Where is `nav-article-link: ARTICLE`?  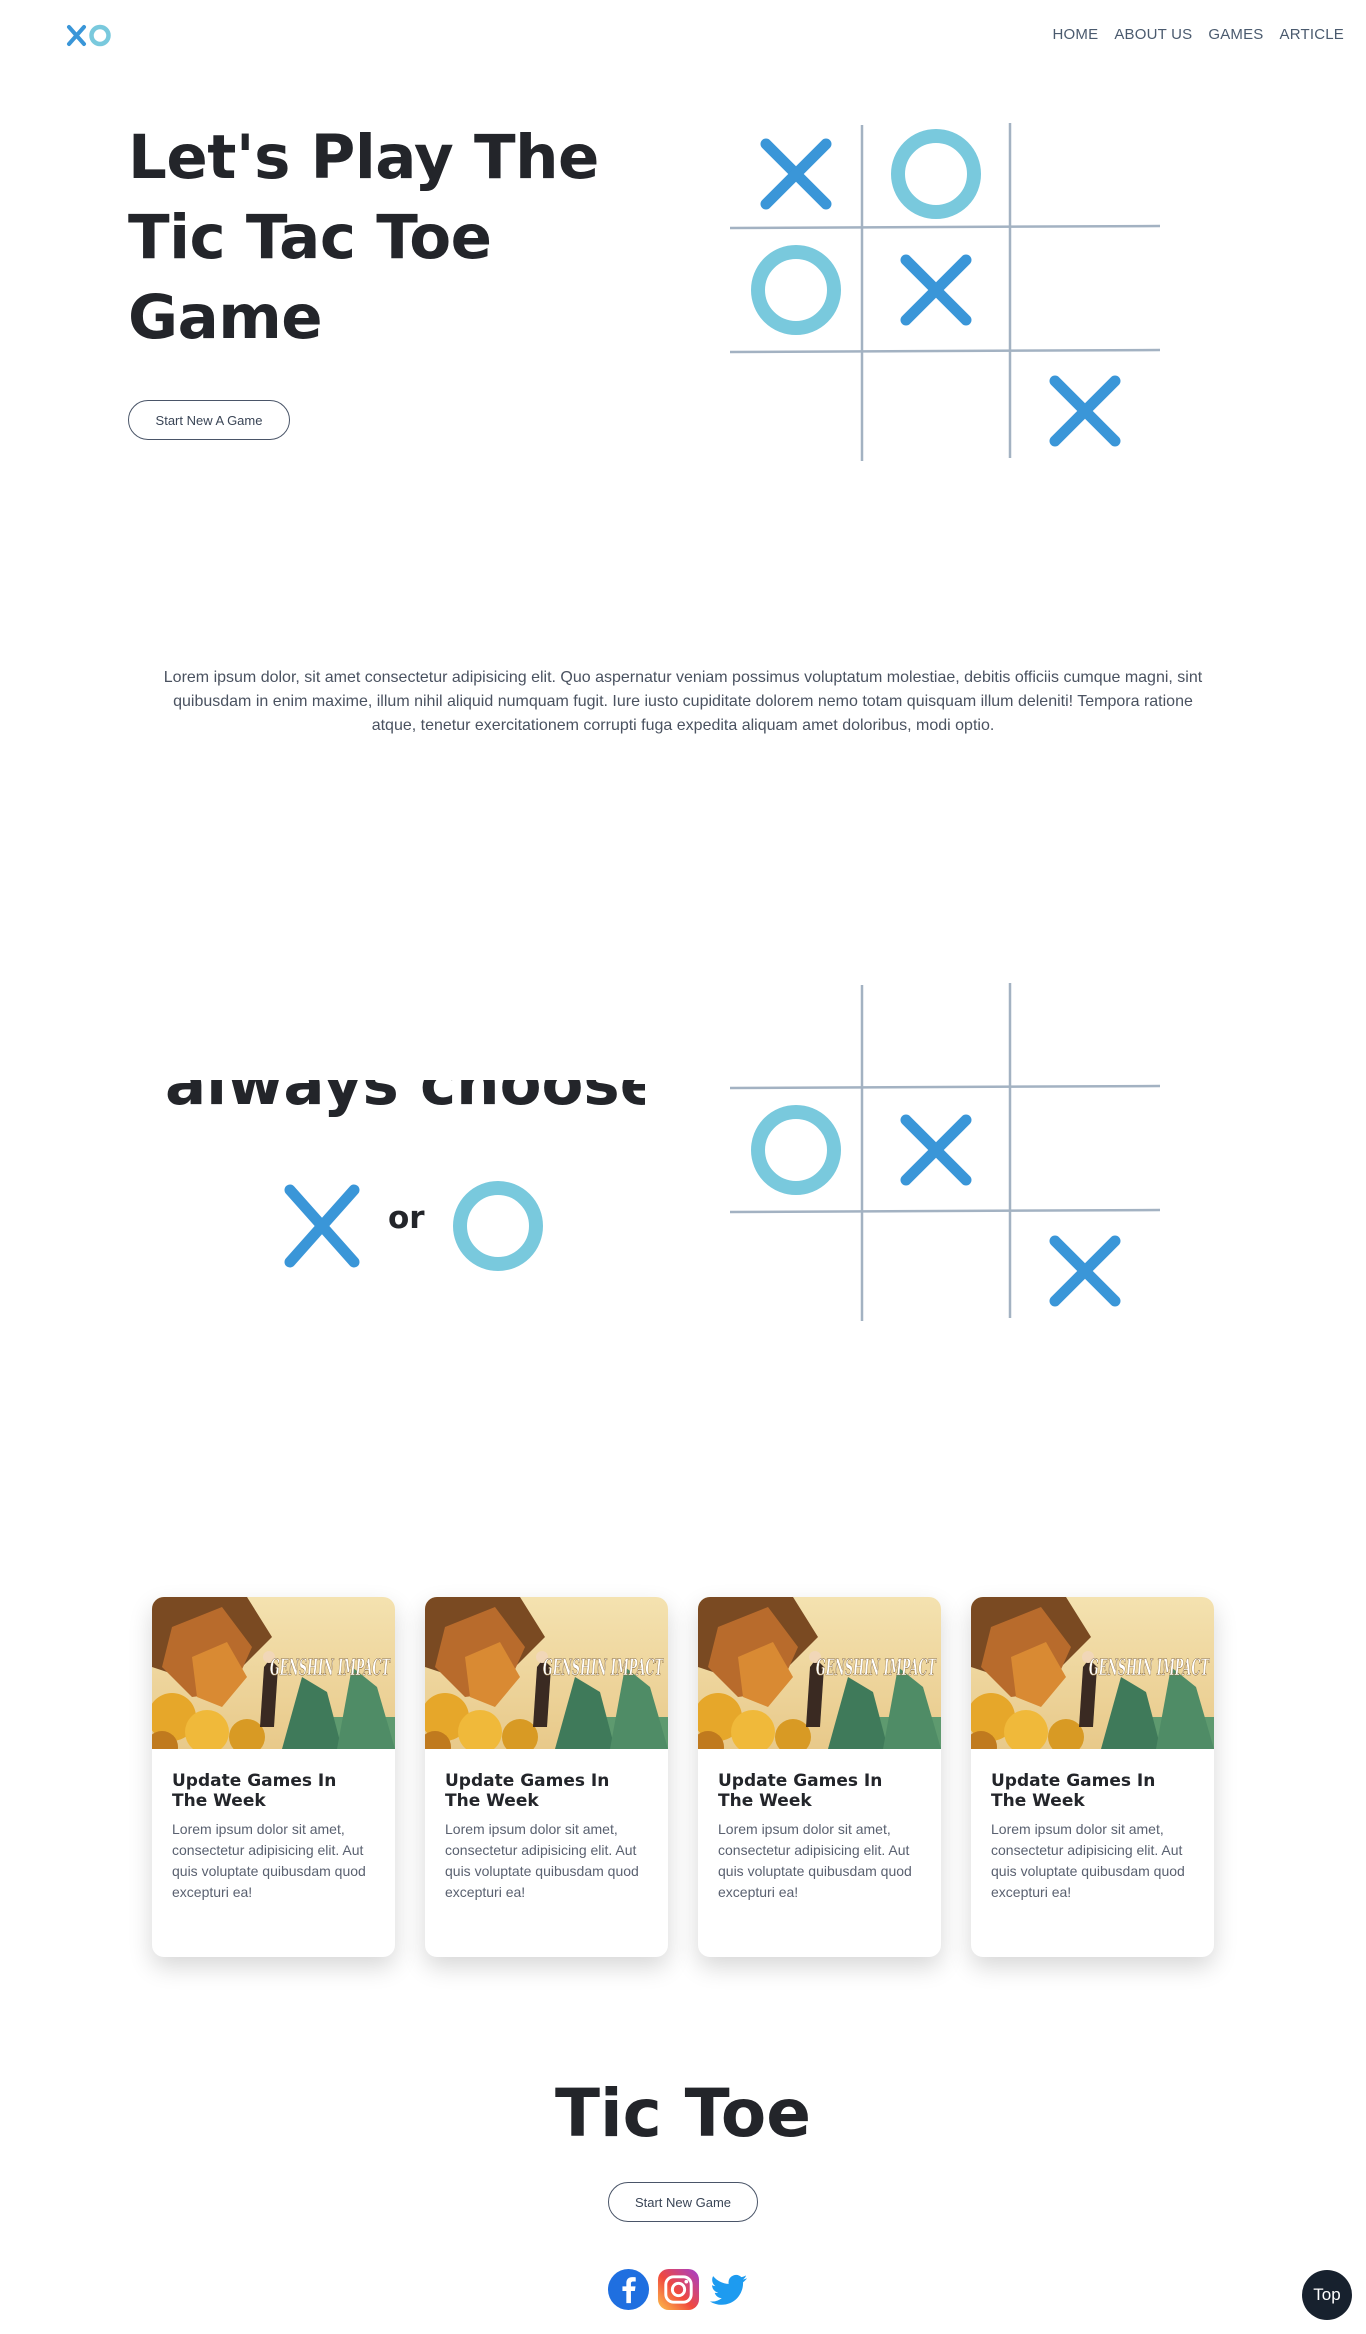
nav-article-link: ARTICLE is located at coordinates (1312, 34).